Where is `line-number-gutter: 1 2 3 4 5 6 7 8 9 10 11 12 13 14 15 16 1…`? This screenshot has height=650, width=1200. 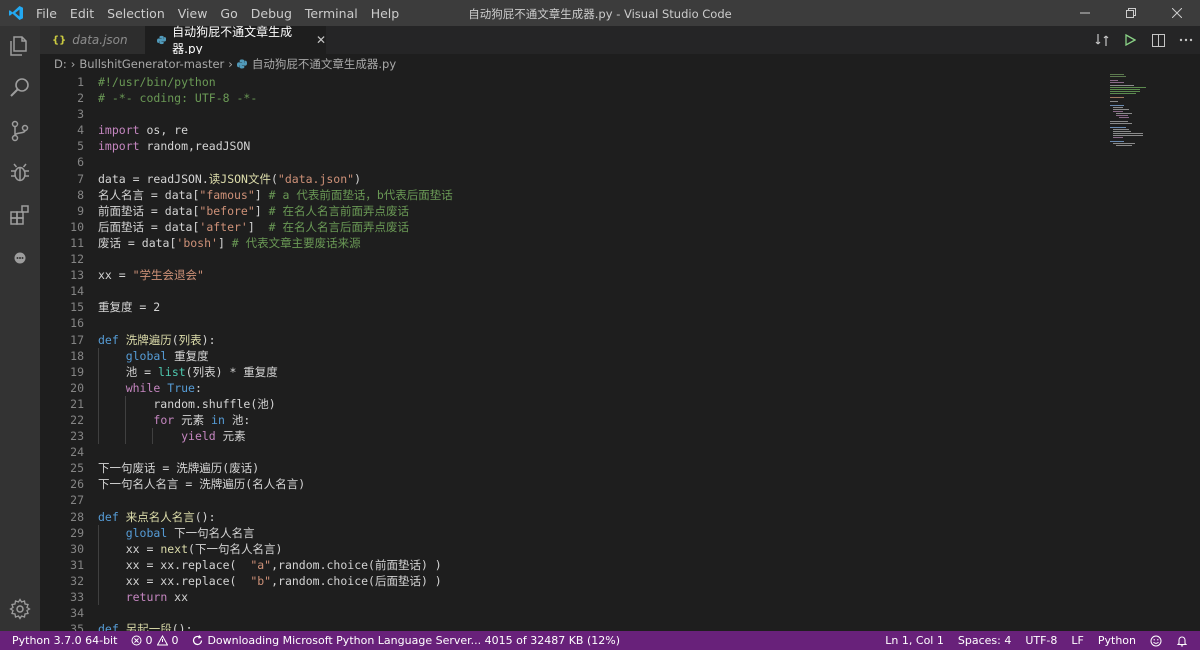
line-number-gutter: 1 2 3 4 5 6 7 8 9 10 11 12 13 14 15 16 1… is located at coordinates (62, 352).